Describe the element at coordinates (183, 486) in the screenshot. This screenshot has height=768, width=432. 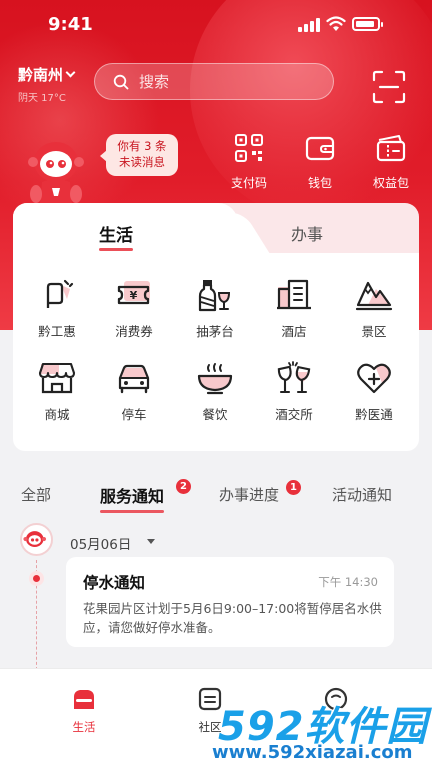
I see `unread-badge: 2` at that location.